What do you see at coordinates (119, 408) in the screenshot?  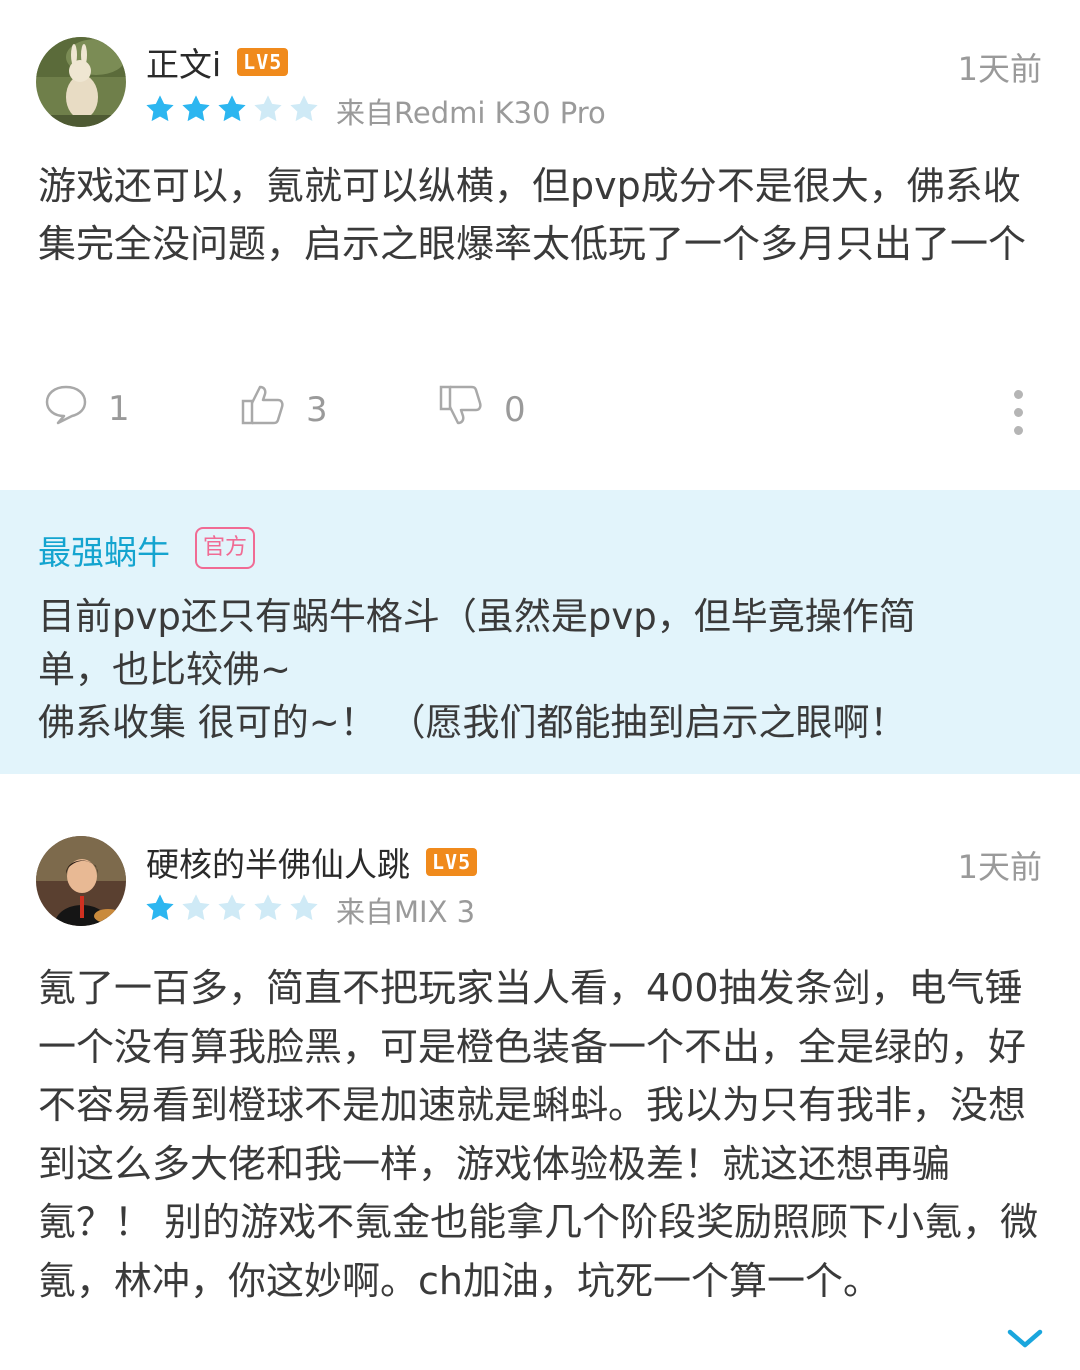 I see `comment-count: 1` at bounding box center [119, 408].